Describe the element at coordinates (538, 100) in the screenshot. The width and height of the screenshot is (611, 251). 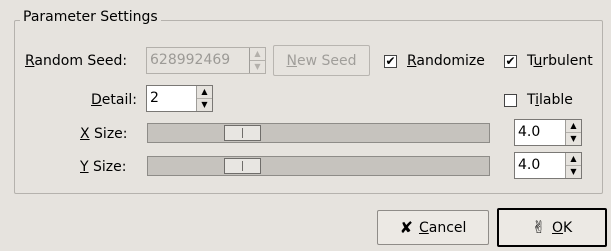
I see `tilable-checkbox: Tilable` at that location.